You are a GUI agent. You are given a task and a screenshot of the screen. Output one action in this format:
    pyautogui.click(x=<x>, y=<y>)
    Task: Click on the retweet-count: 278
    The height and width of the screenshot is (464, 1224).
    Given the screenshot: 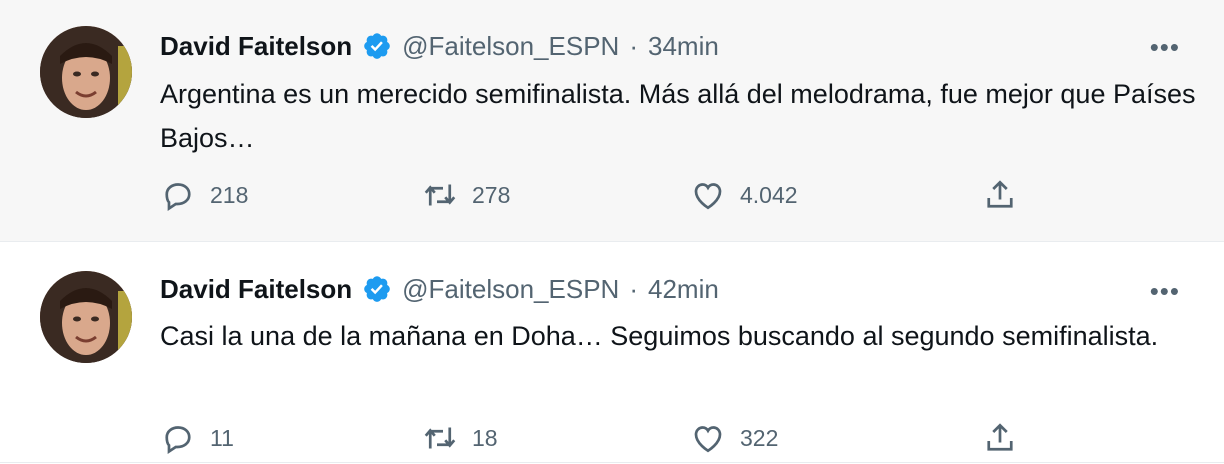 What is the action you would take?
    pyautogui.click(x=491, y=194)
    